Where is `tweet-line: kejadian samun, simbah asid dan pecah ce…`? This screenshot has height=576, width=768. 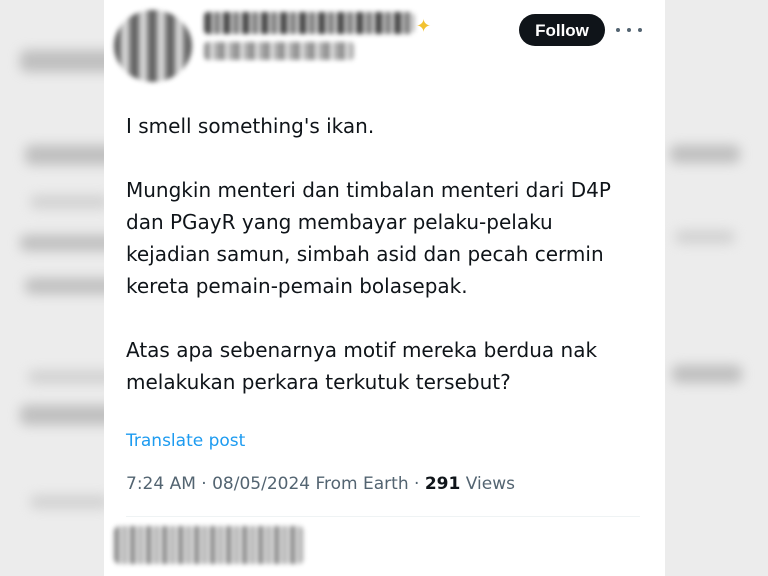
tweet-line: kejadian samun, simbah asid dan pecah ce… is located at coordinates (365, 254).